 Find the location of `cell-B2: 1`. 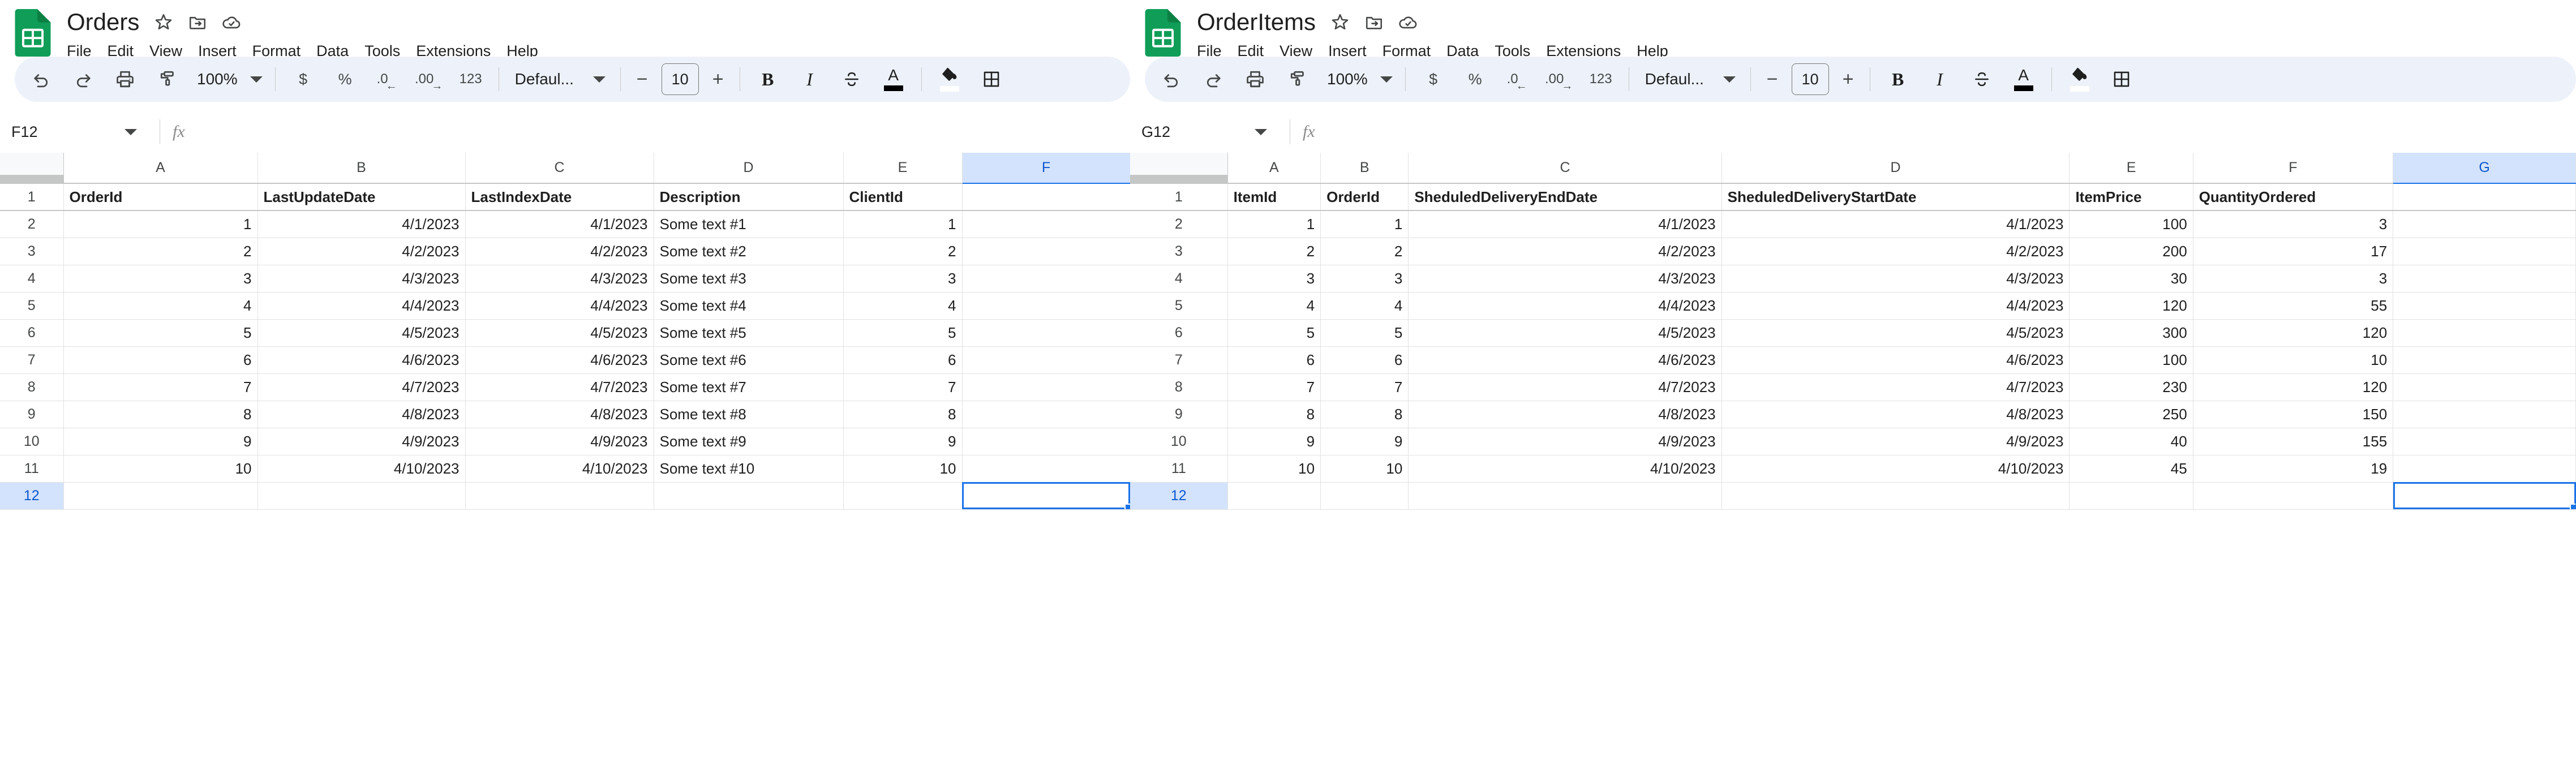

cell-B2: 1 is located at coordinates (1364, 224).